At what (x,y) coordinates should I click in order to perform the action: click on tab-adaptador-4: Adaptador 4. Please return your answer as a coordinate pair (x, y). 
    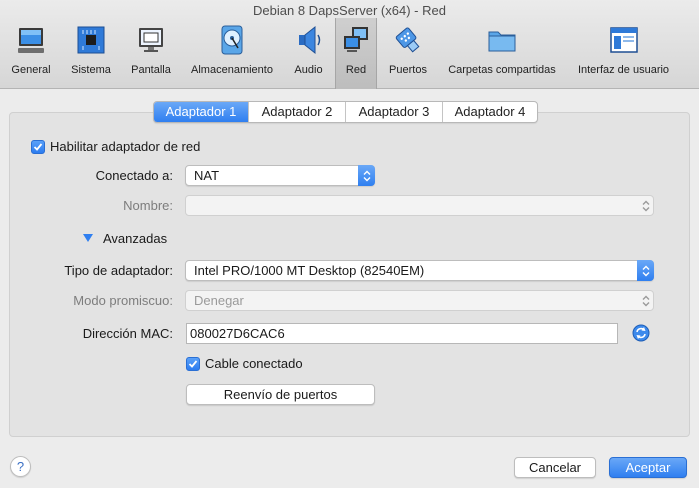
    Looking at the image, I should click on (490, 112).